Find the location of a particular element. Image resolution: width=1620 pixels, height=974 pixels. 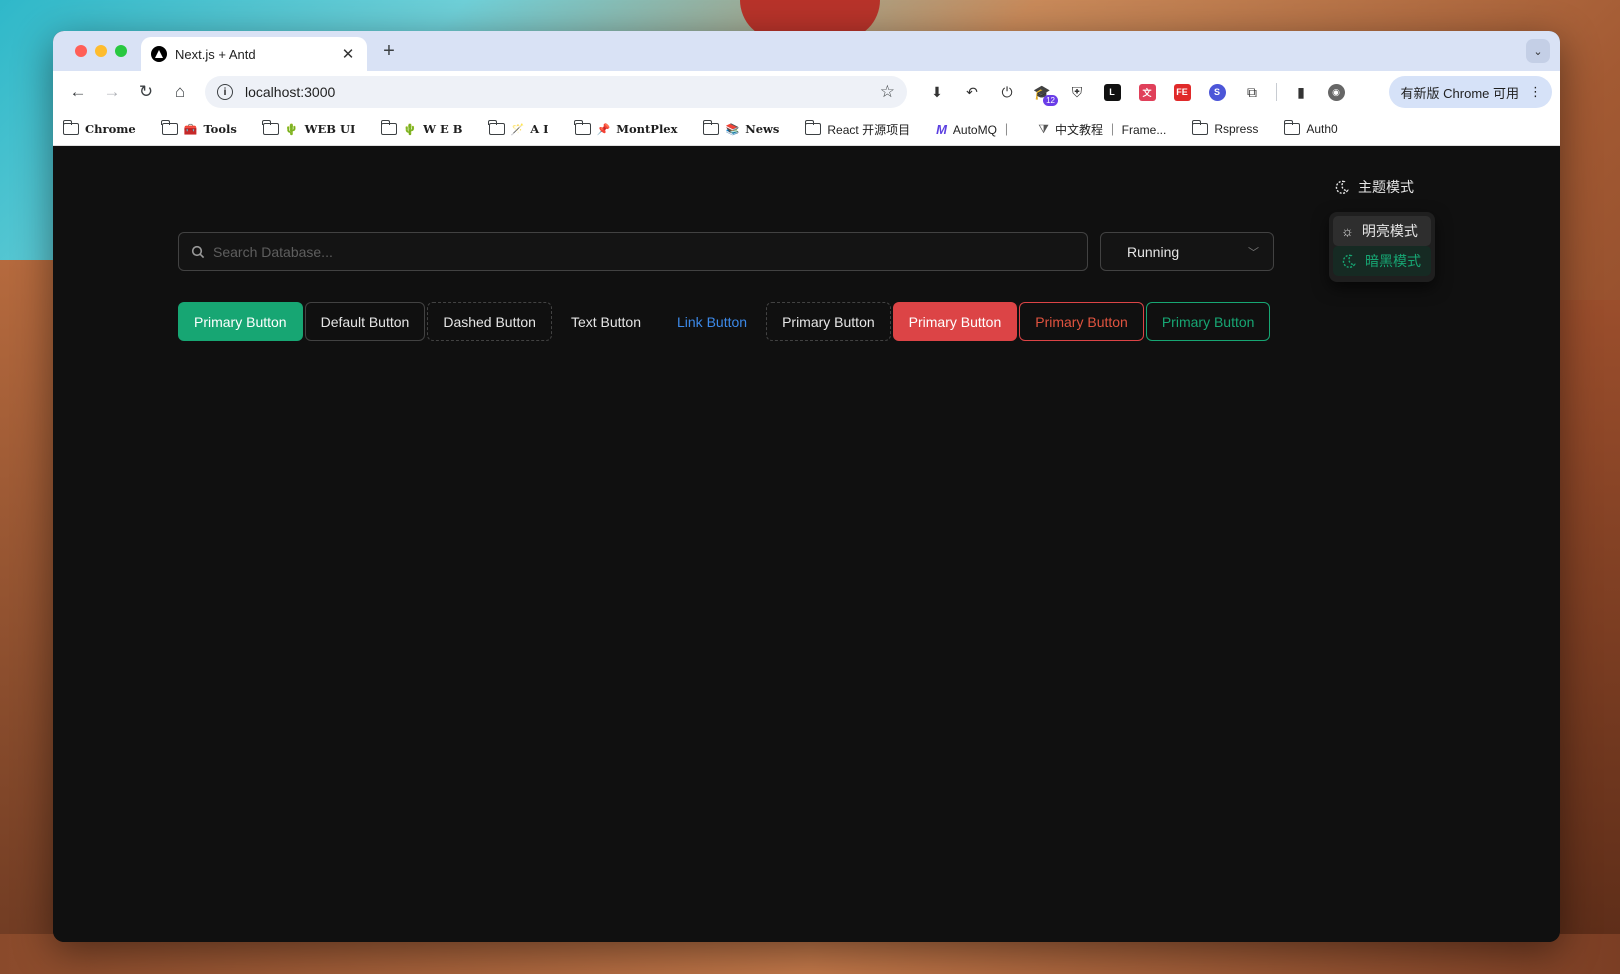

magic-wand-icon: 🪄 is located at coordinates (517, 129).